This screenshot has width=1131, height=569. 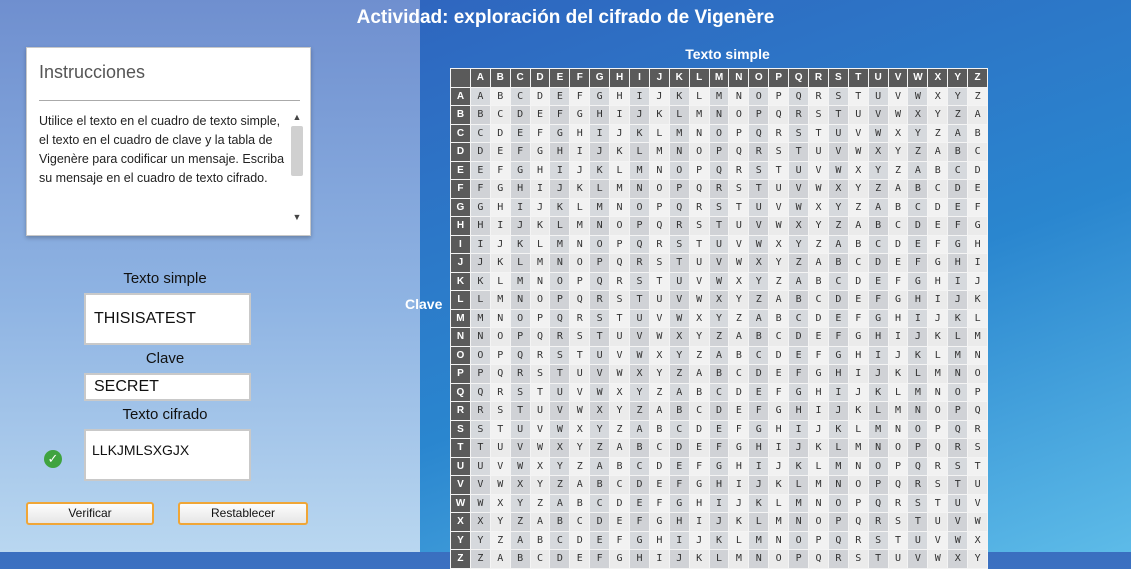 What do you see at coordinates (460, 170) in the screenshot?
I see `row-header: E` at bounding box center [460, 170].